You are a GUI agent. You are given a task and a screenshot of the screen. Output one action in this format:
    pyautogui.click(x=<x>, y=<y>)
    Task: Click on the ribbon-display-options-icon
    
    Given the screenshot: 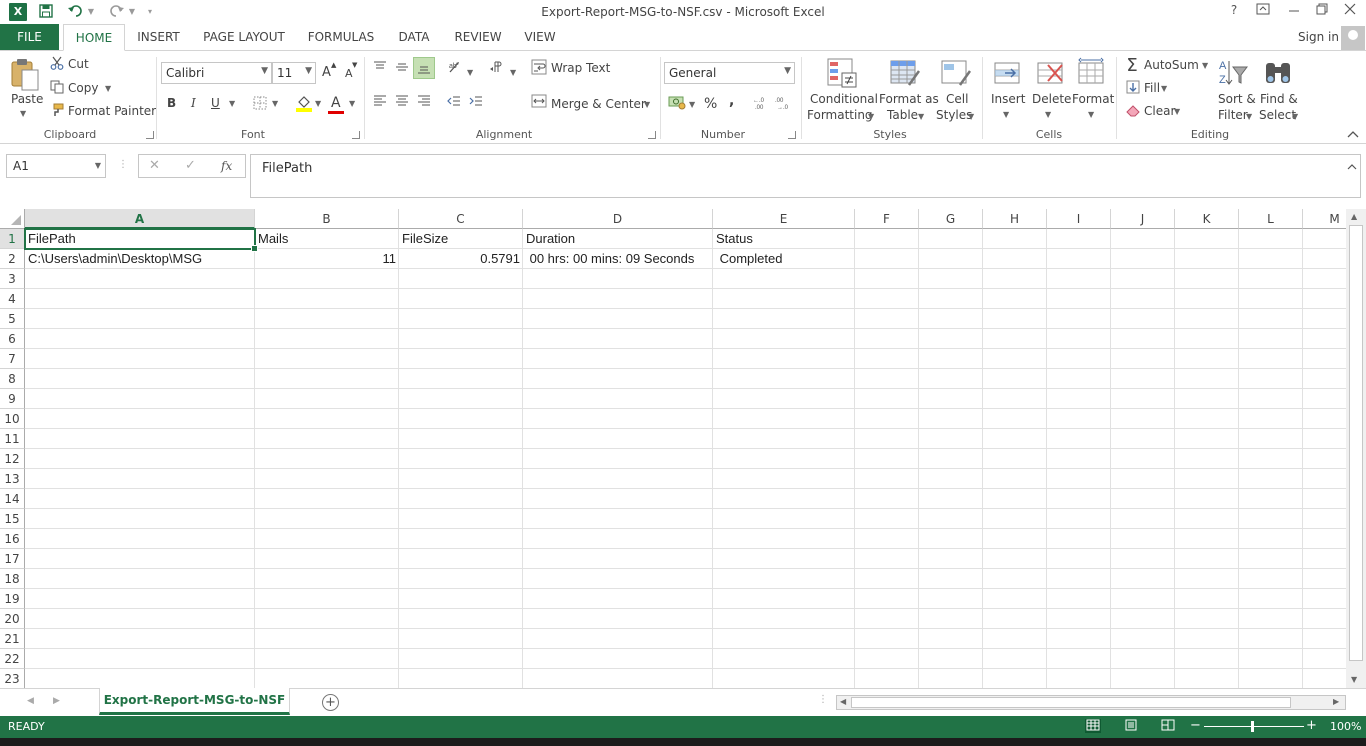 What is the action you would take?
    pyautogui.click(x=1263, y=10)
    